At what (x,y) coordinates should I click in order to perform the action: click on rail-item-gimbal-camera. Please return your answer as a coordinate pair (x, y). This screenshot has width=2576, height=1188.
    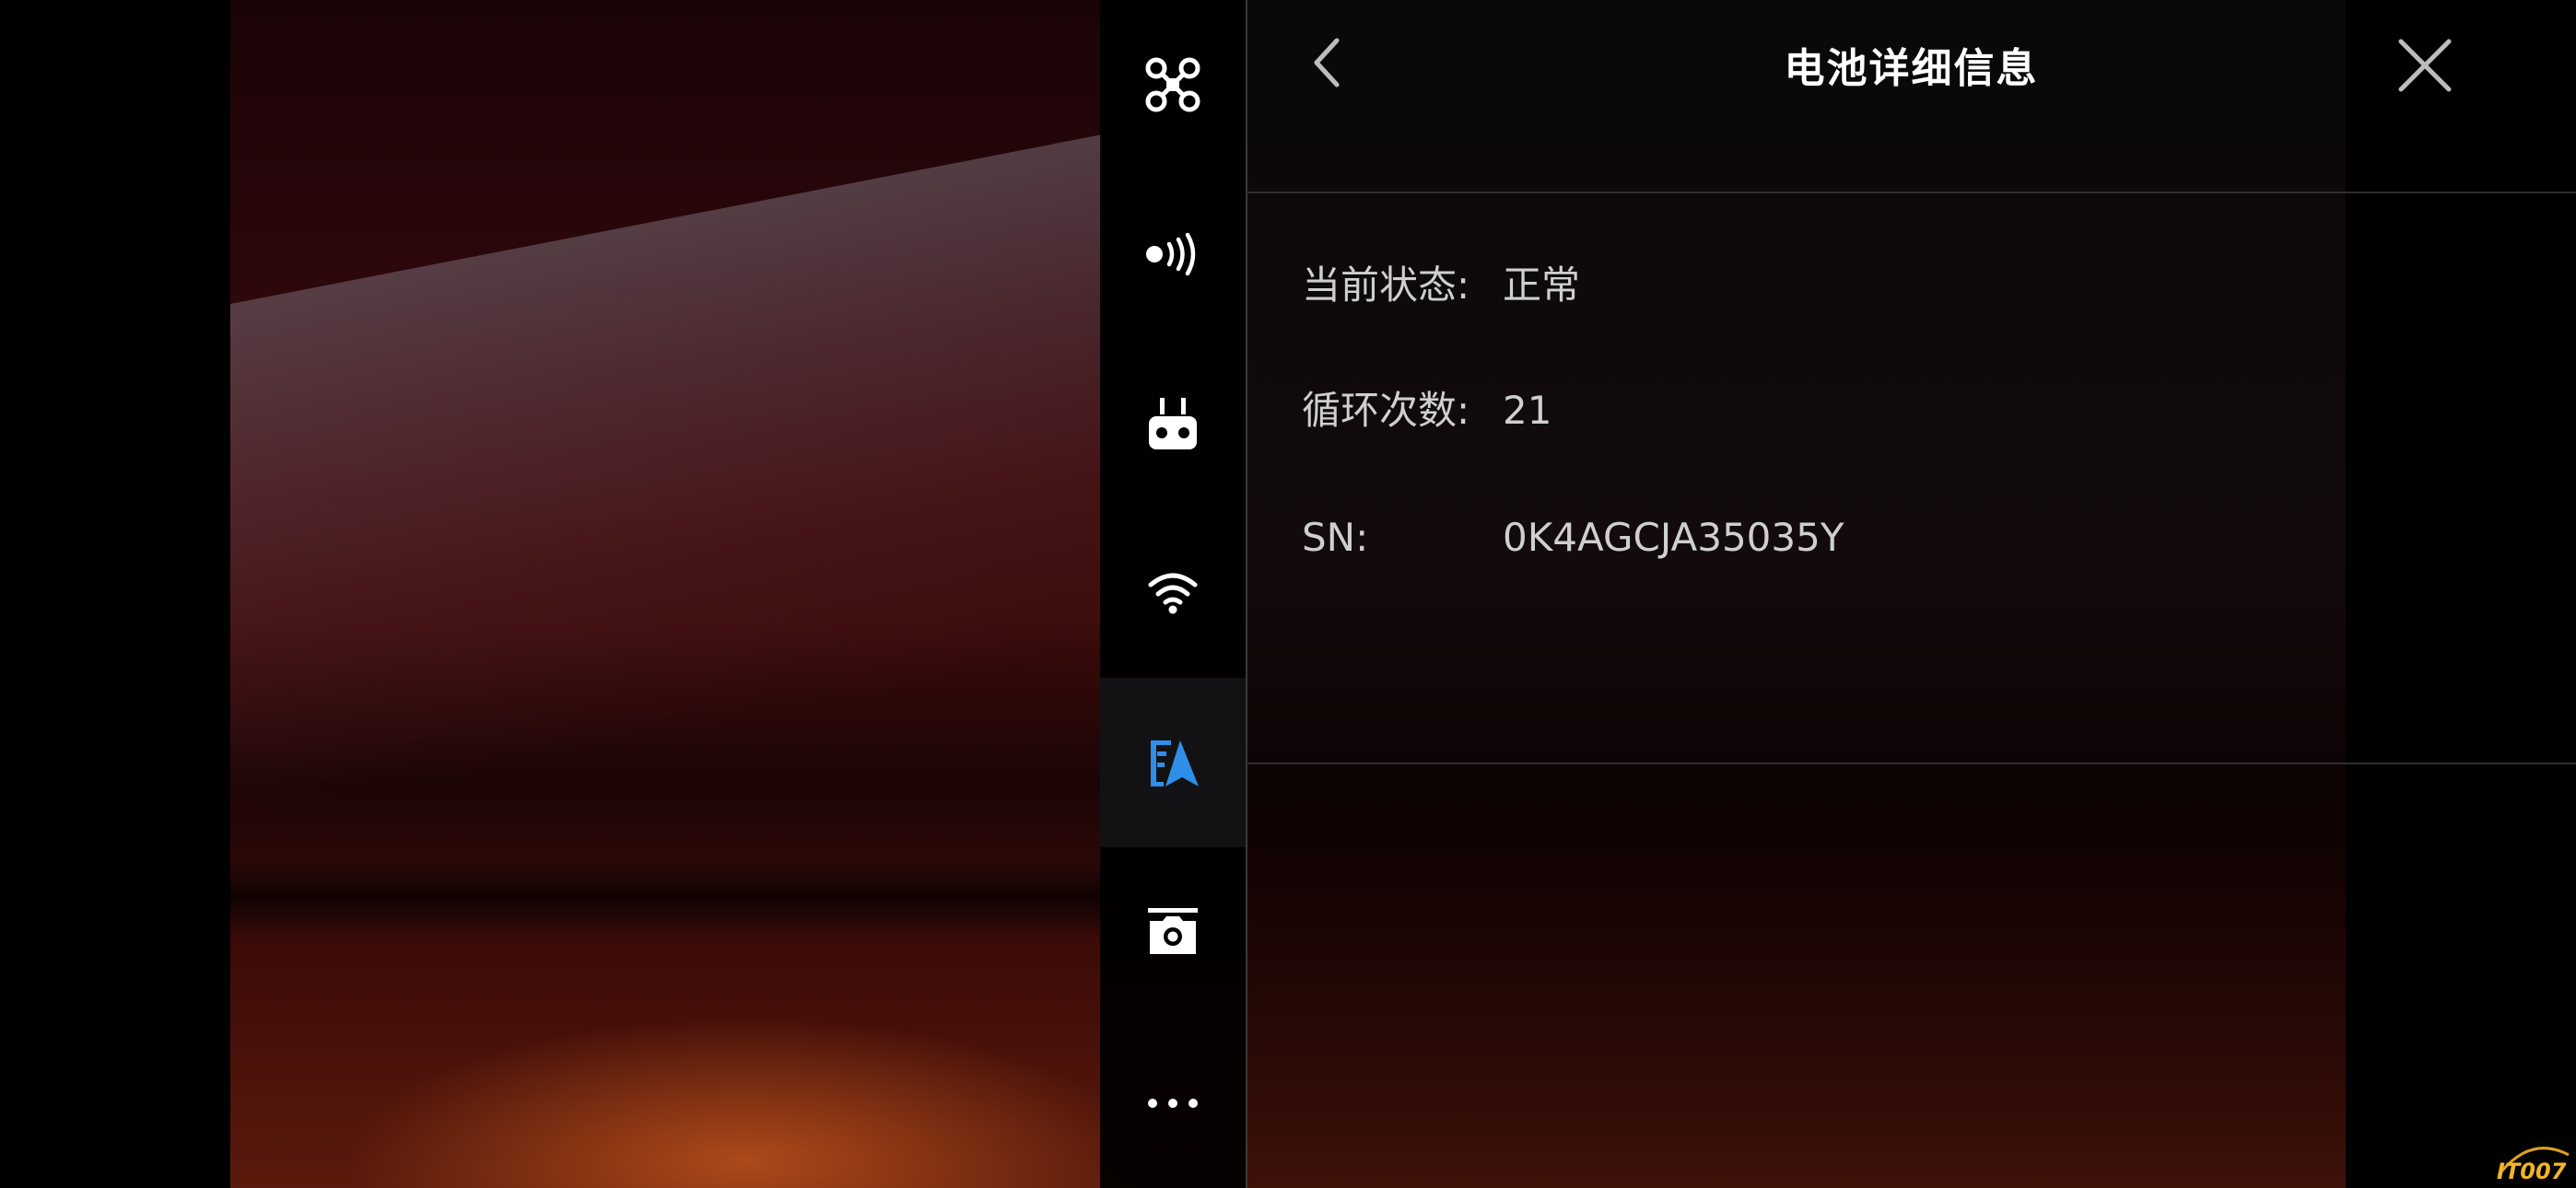
    Looking at the image, I should click on (1173, 932).